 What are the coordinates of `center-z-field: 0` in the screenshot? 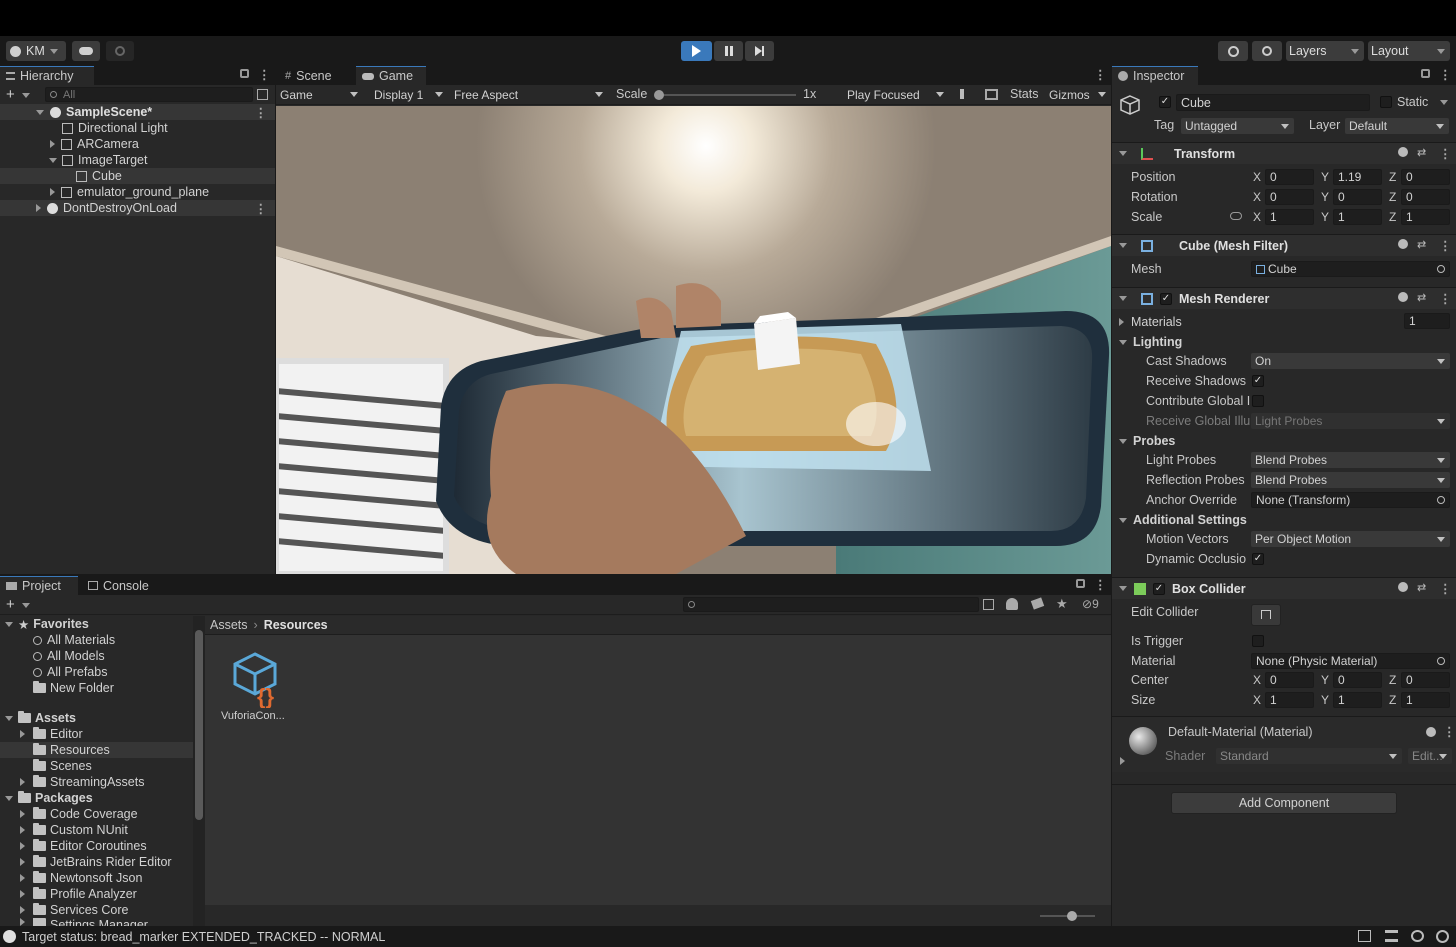 It's located at (1425, 680).